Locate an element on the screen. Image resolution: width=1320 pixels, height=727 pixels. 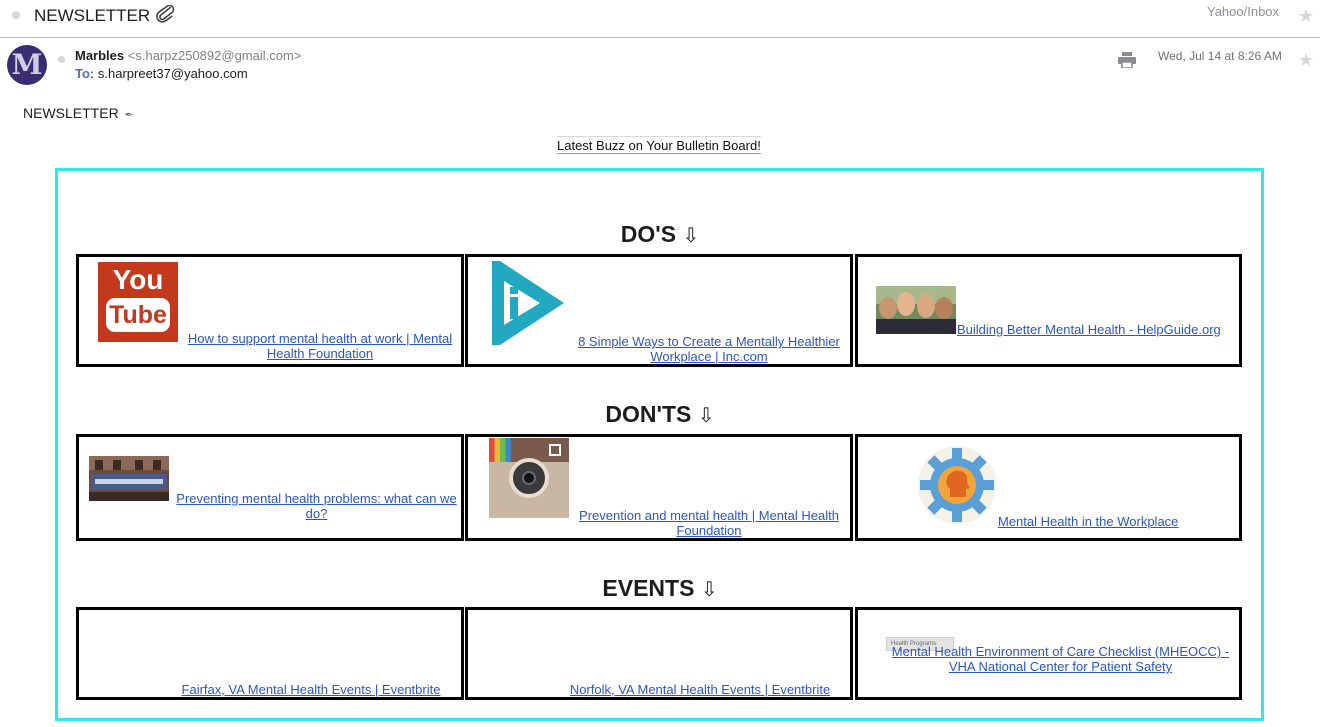
group-photo-icon is located at coordinates (916, 310).